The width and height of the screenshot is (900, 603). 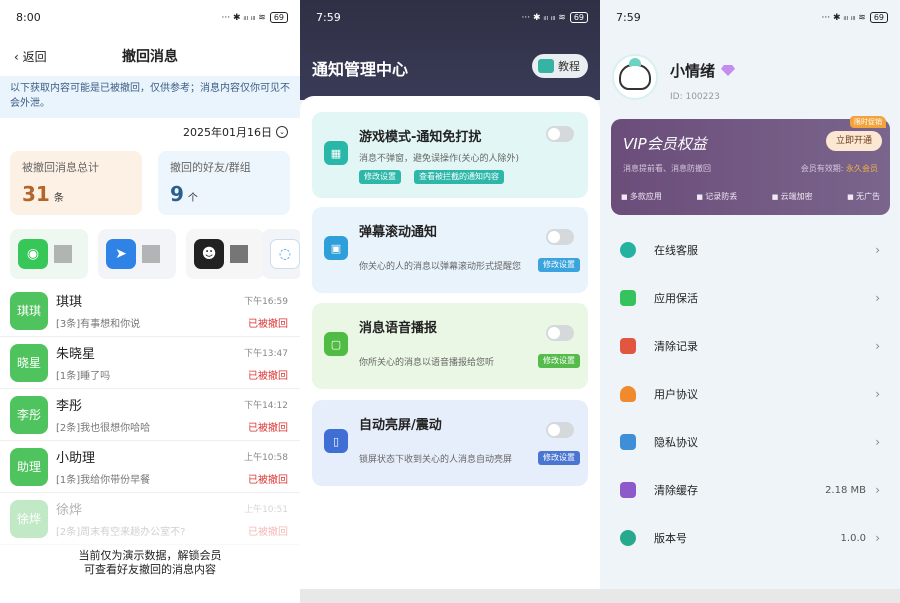 What do you see at coordinates (641, 196) in the screenshot?
I see `feature-multi-app: 多款应用` at bounding box center [641, 196].